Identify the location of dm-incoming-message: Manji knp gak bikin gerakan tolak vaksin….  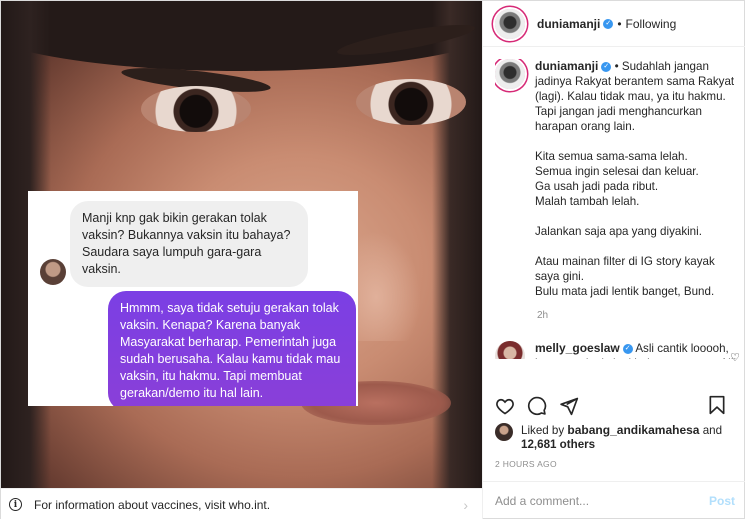
(189, 244).